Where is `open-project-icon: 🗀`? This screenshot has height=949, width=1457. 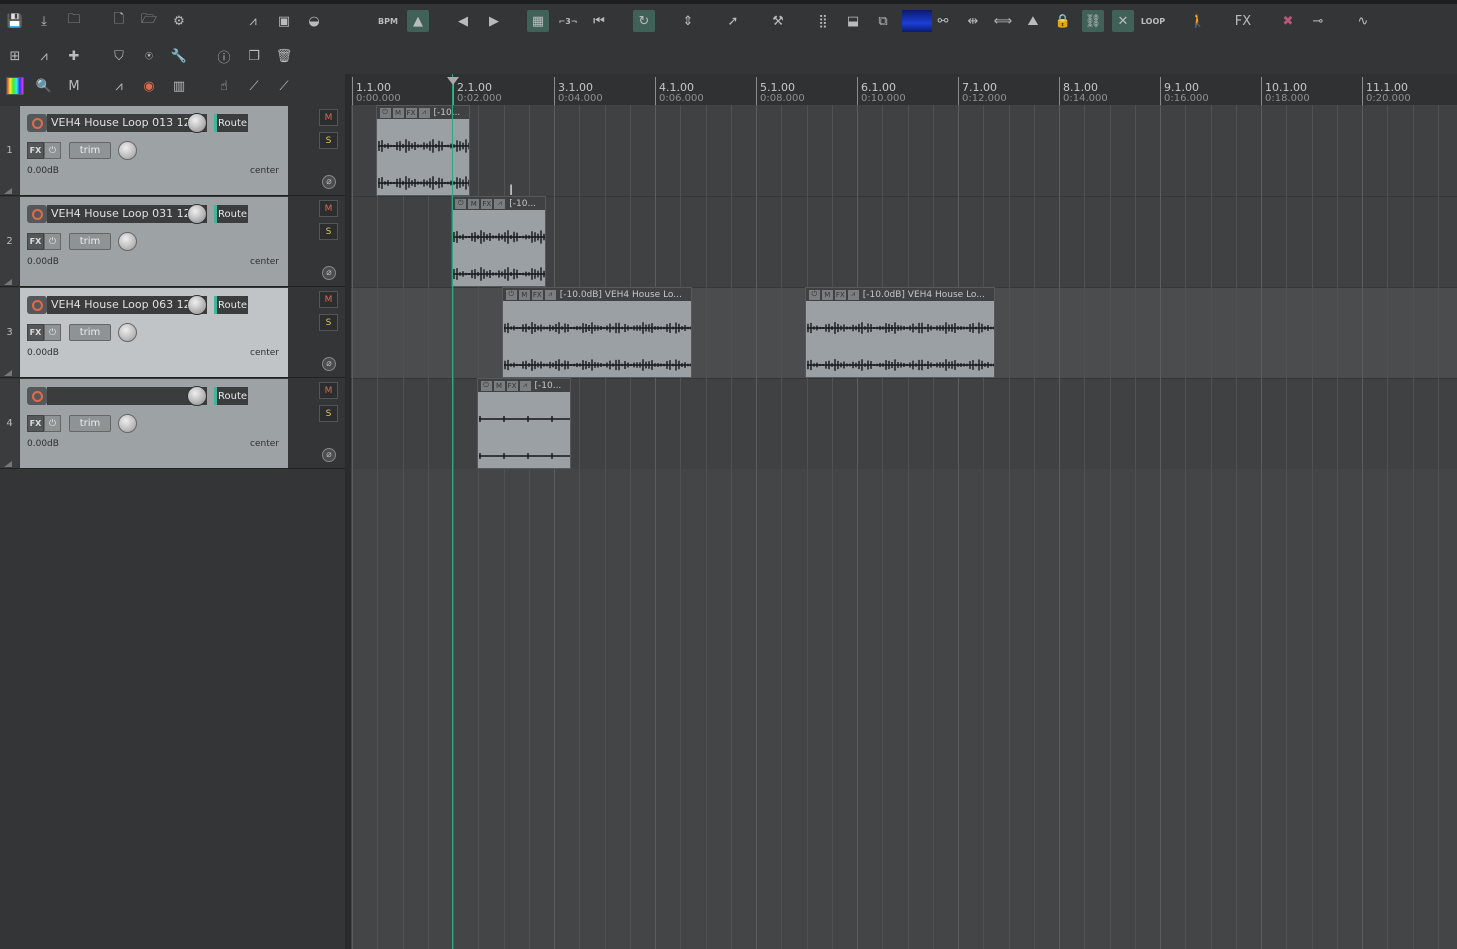 open-project-icon: 🗀 is located at coordinates (74, 21).